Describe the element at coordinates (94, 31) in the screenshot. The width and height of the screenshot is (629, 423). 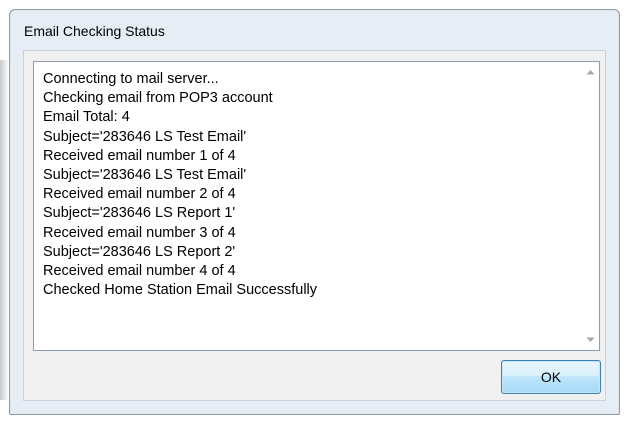
I see `window-title: Email Checking Status` at that location.